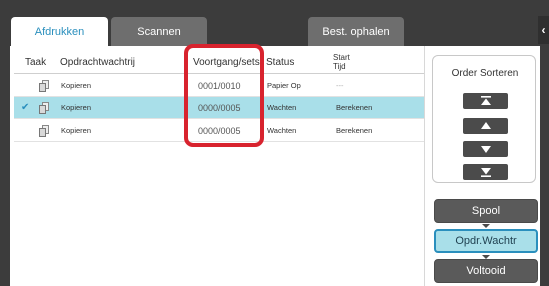  I want to click on queue-button: Opdr.Wachtr, so click(486, 241).